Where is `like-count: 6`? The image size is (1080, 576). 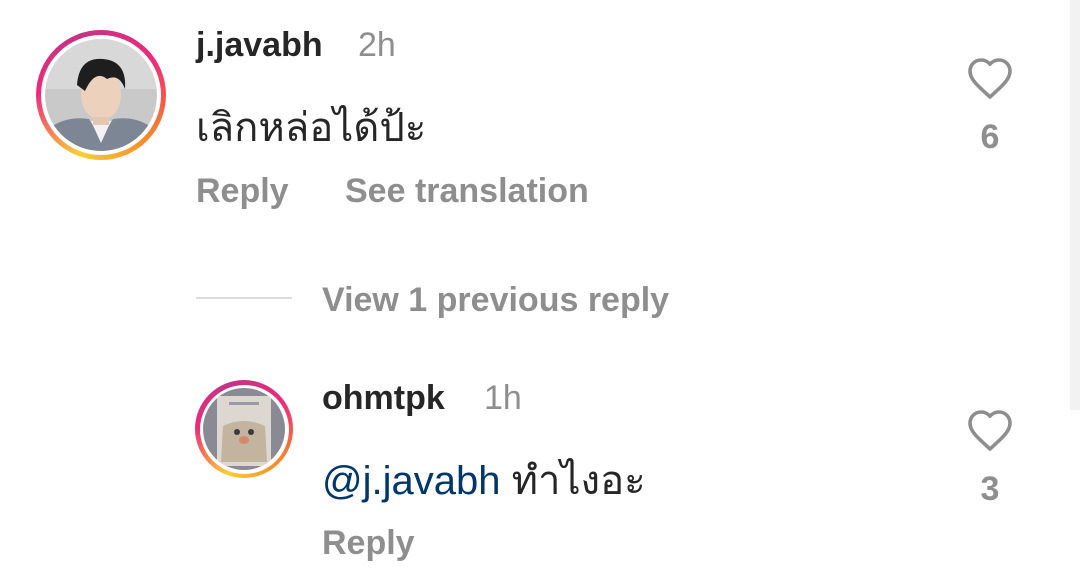 like-count: 6 is located at coordinates (990, 137).